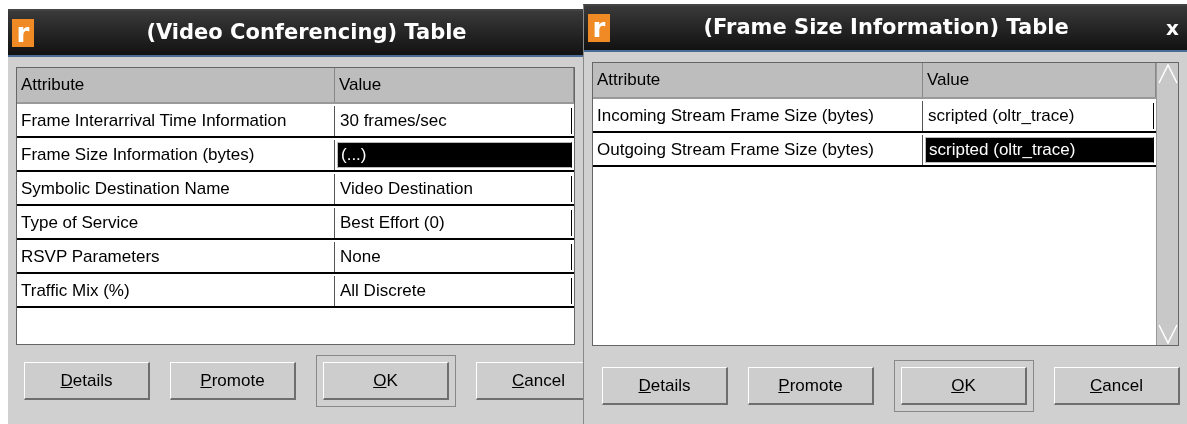  I want to click on scroll-up-icon, so click(1168, 74).